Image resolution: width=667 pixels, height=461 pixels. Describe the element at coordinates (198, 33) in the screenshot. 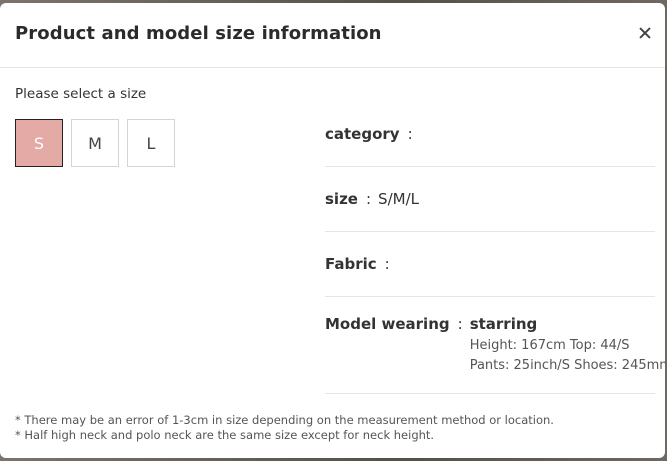

I see `modal-title: Product and model size information` at that location.